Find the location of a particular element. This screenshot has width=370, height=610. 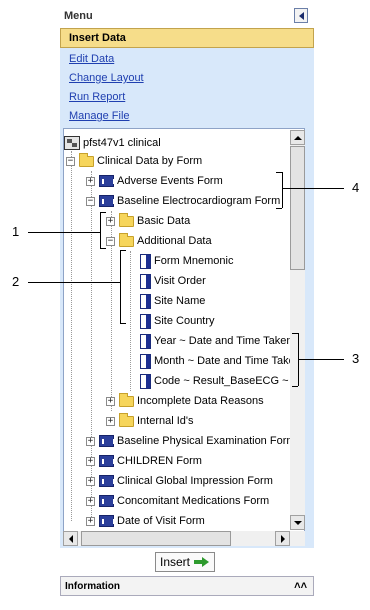

tree-node: + Concomitant Medications Form is located at coordinates (177, 501).